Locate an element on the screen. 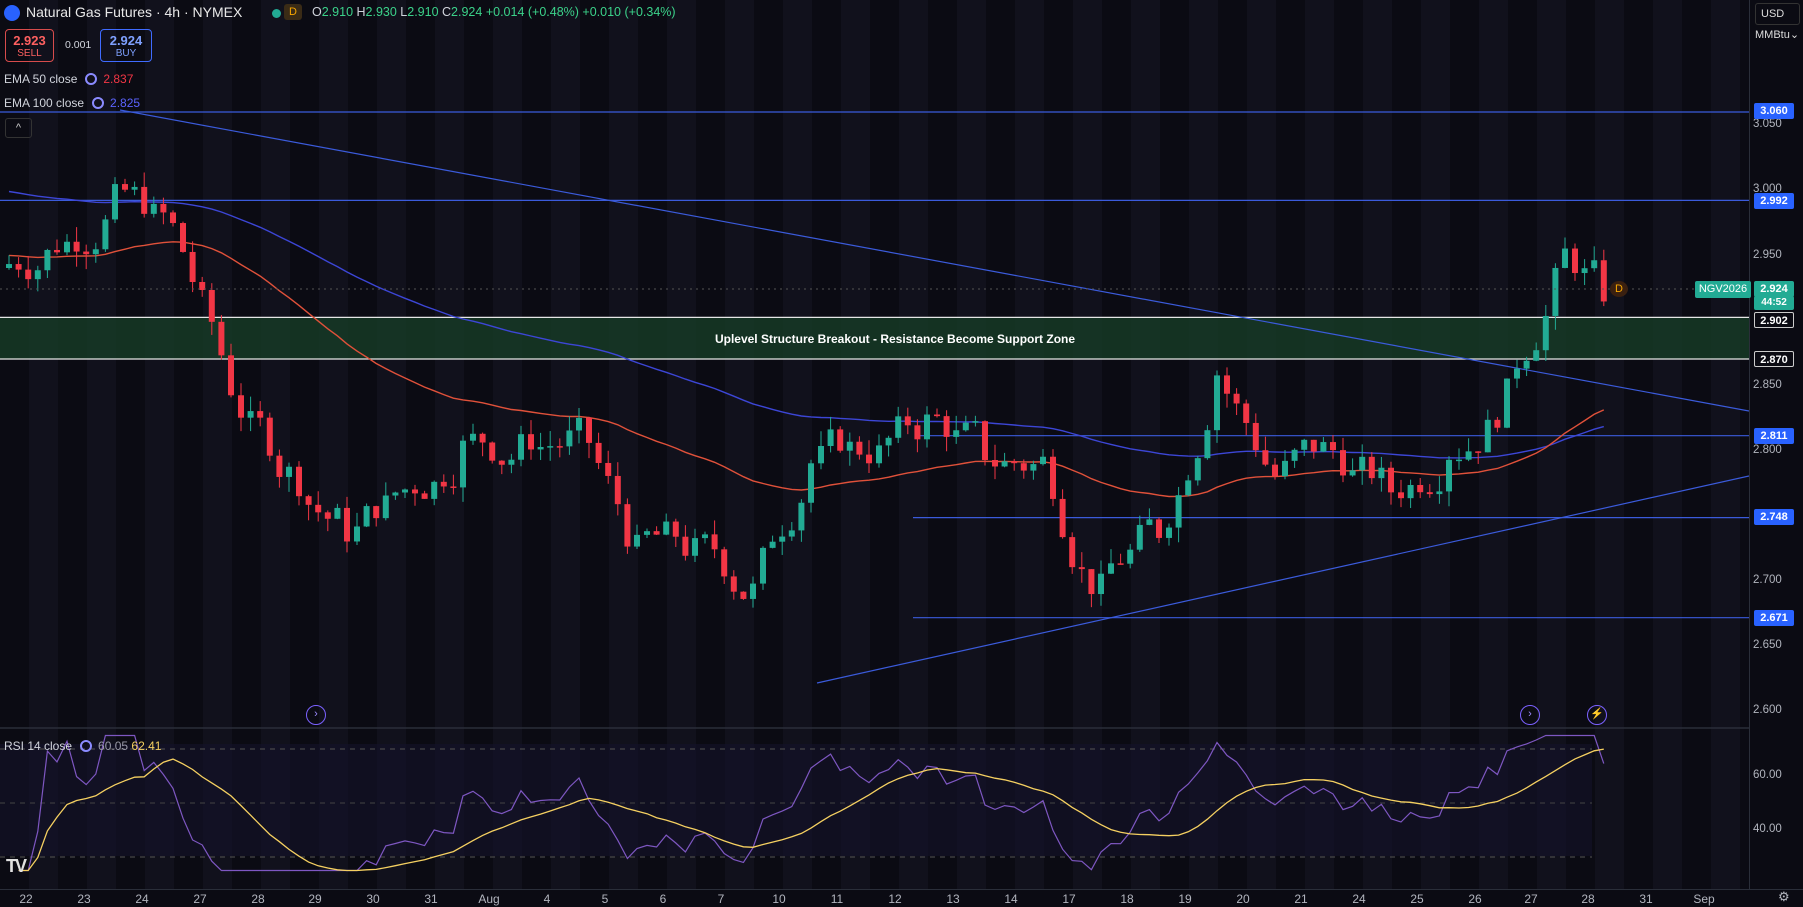 The image size is (1803, 907). time-tick: 18 is located at coordinates (1127, 899).